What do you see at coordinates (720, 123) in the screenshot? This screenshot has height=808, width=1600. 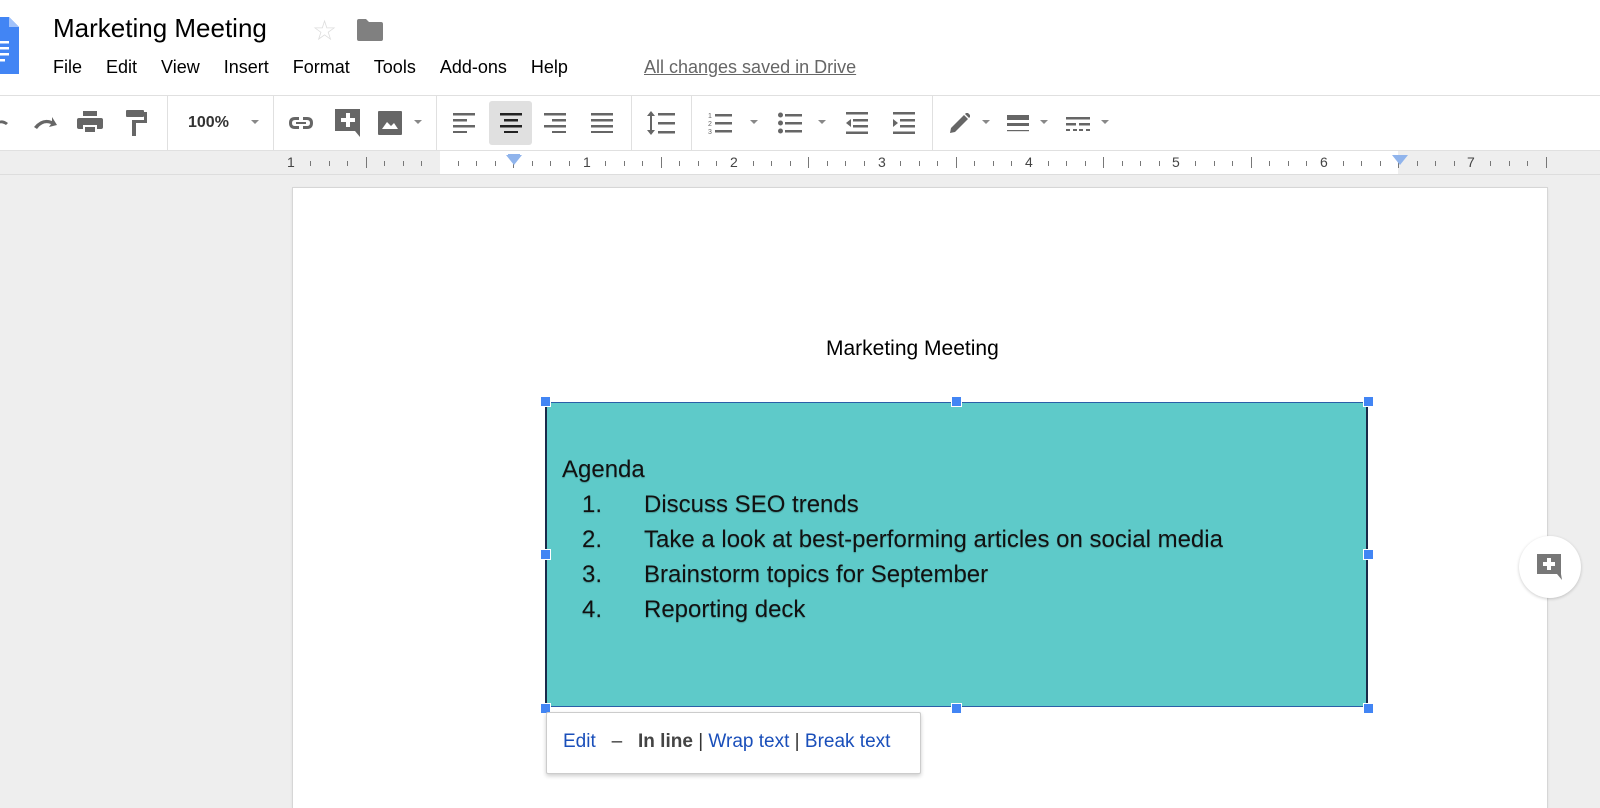 I see `numbered-list-button: 123` at bounding box center [720, 123].